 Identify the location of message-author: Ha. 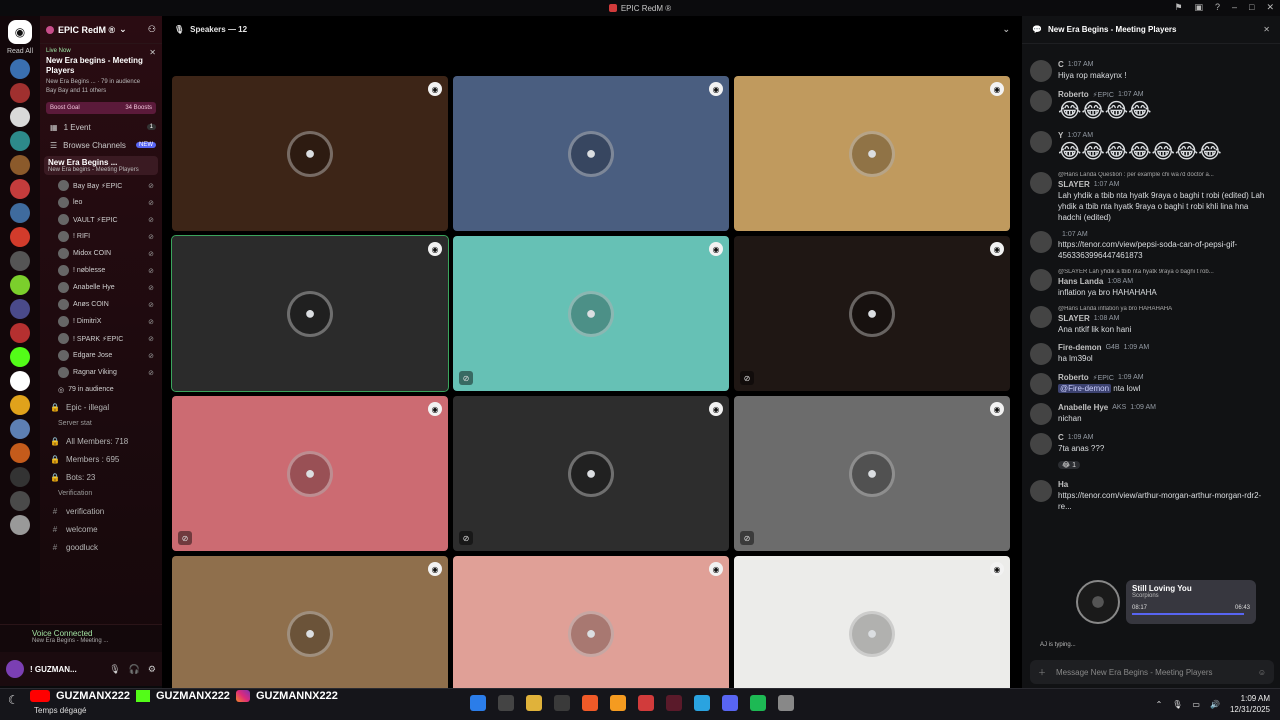
(1063, 484).